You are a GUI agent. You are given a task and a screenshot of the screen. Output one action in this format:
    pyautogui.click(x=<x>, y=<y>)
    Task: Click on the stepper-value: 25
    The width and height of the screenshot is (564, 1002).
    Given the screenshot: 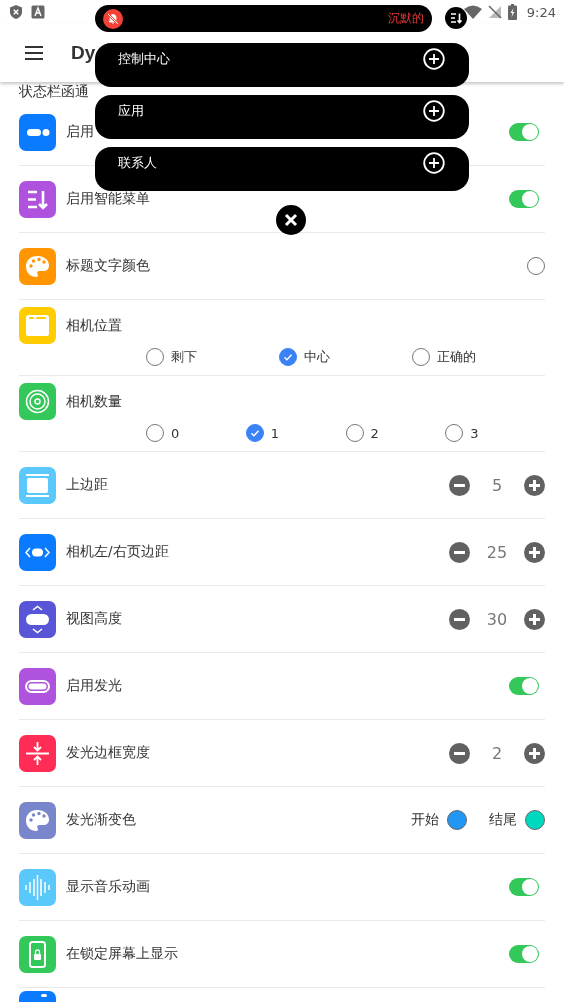 What is the action you would take?
    pyautogui.click(x=497, y=552)
    